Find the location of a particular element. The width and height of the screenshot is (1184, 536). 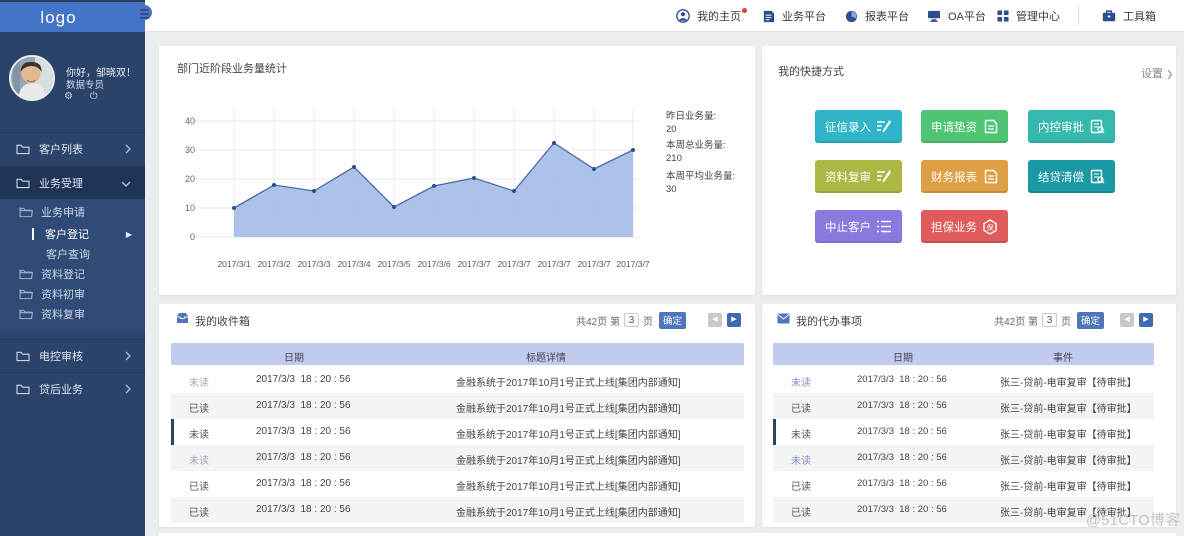

svg-text: 0 is located at coordinates (192, 237).